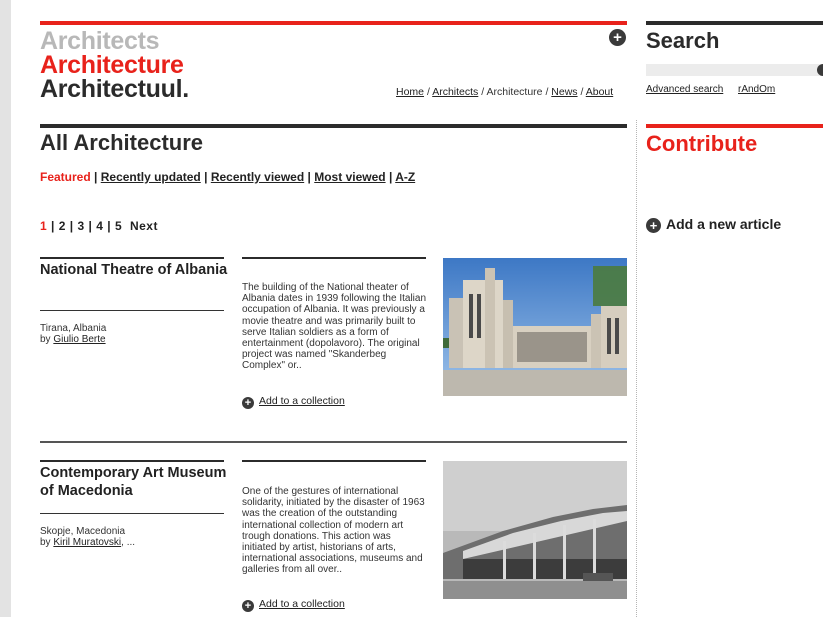 Image resolution: width=823 pixels, height=617 pixels. I want to click on logo-architectuul: Architectuul., so click(114, 89).